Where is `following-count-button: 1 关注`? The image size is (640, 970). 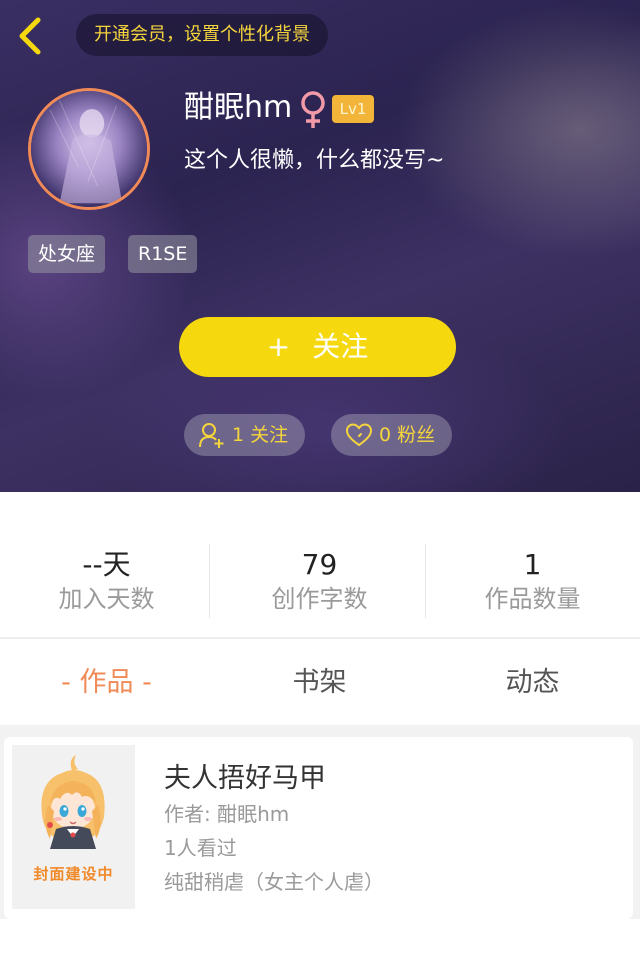 following-count-button: 1 关注 is located at coordinates (244, 435).